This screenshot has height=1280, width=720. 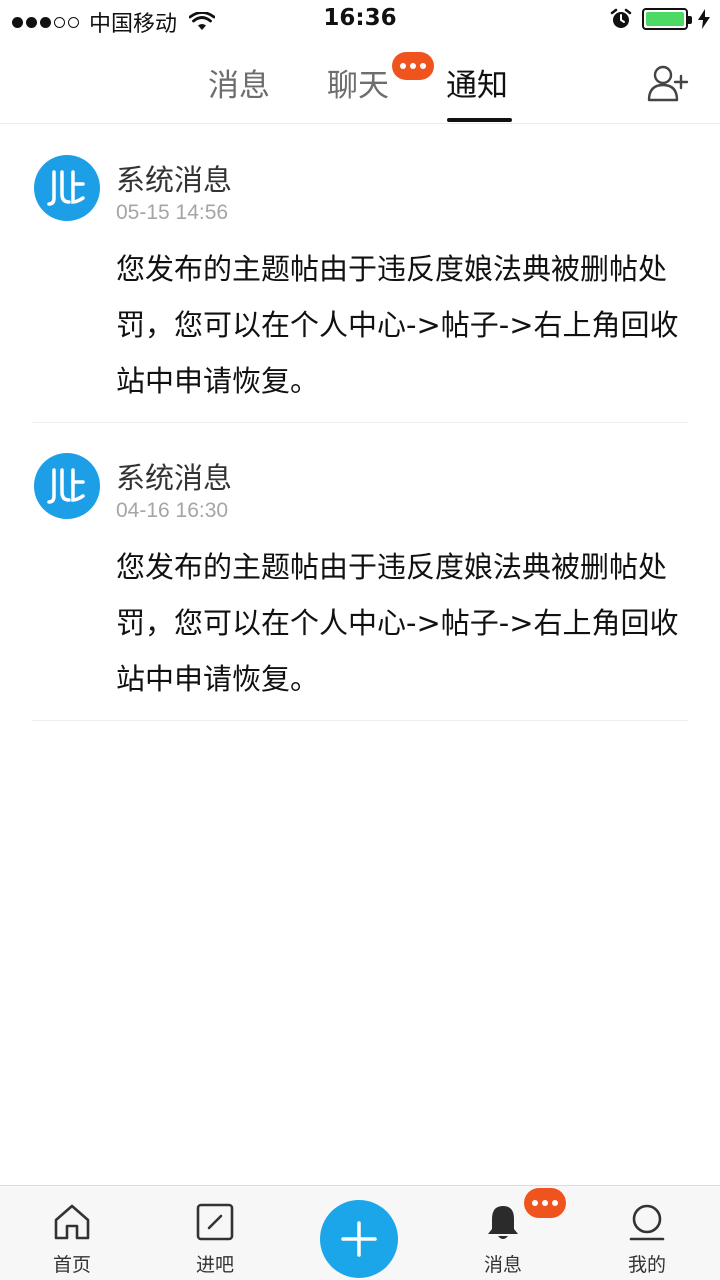 I want to click on charging-bolt-icon, so click(x=704, y=19).